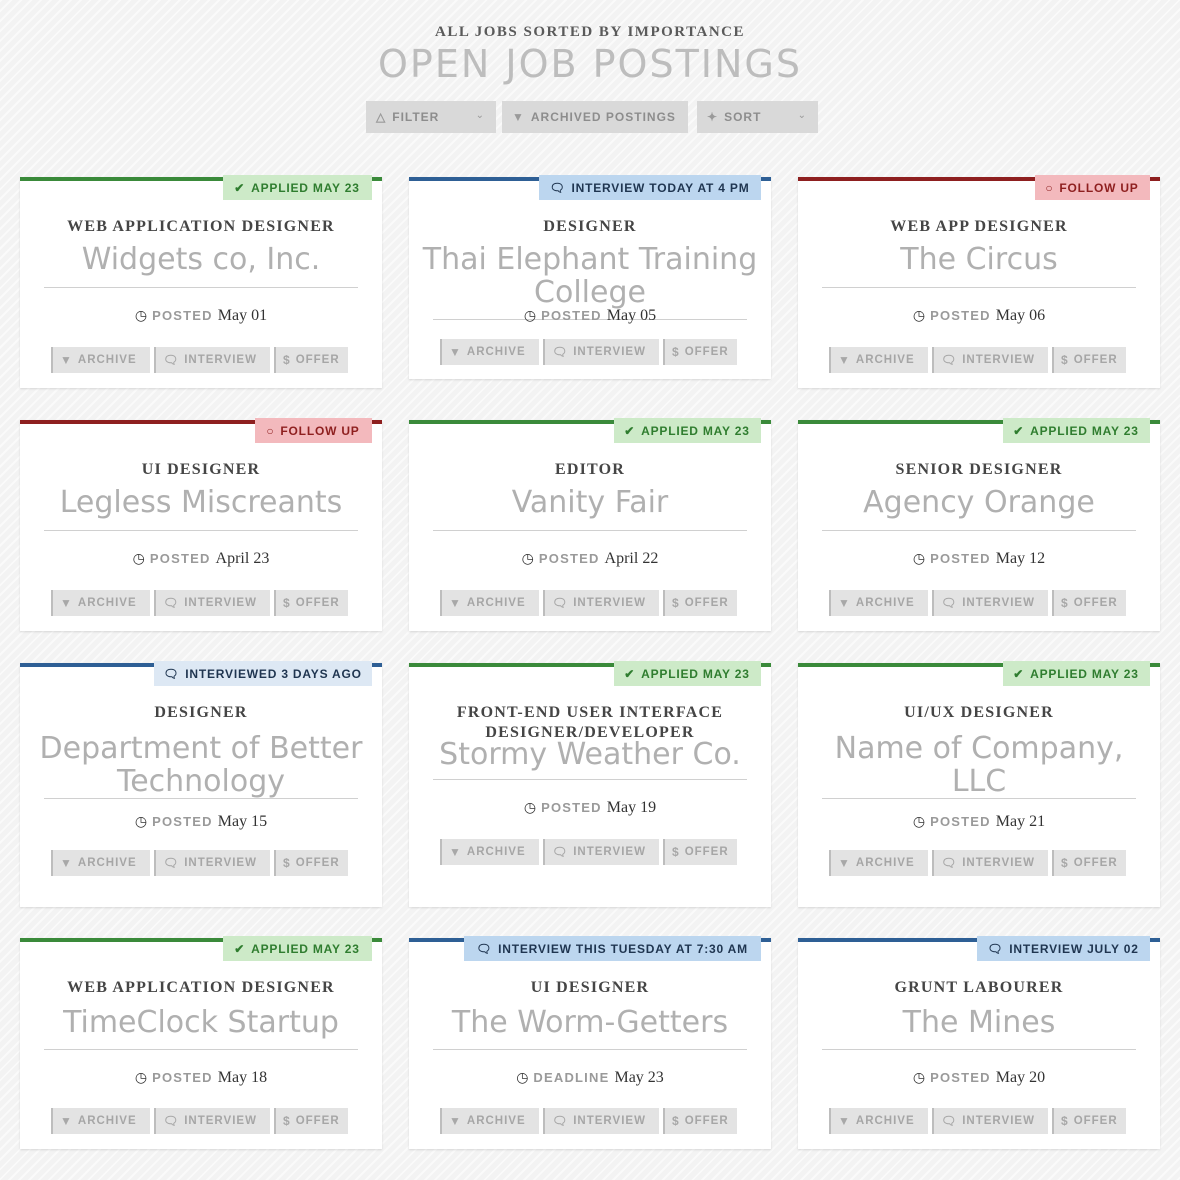 Image resolution: width=1180 pixels, height=1180 pixels. I want to click on date-value: May 01, so click(242, 315).